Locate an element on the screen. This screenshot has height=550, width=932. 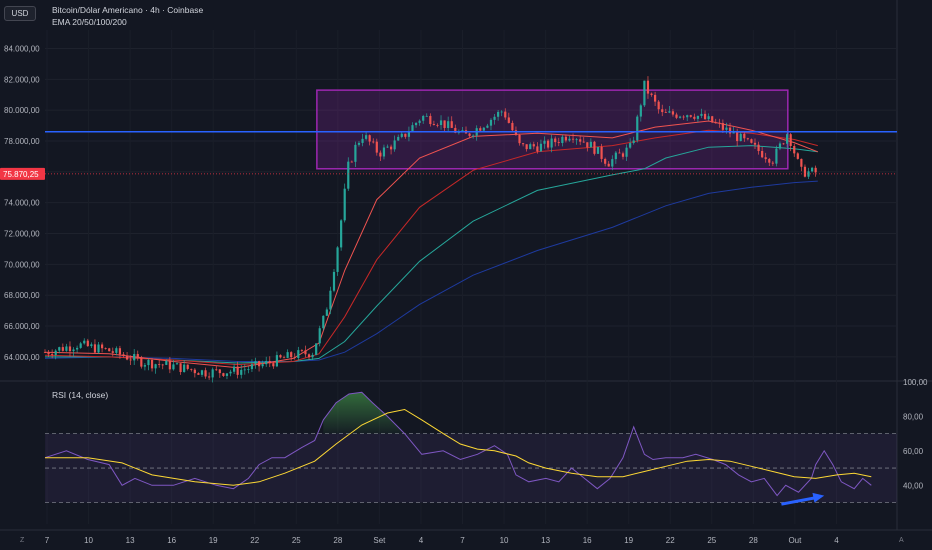
range-box is located at coordinates (552, 129).